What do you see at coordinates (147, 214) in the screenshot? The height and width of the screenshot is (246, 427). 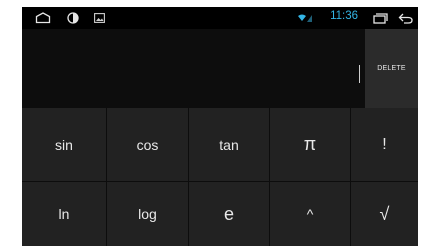 I see `log-key: log` at bounding box center [147, 214].